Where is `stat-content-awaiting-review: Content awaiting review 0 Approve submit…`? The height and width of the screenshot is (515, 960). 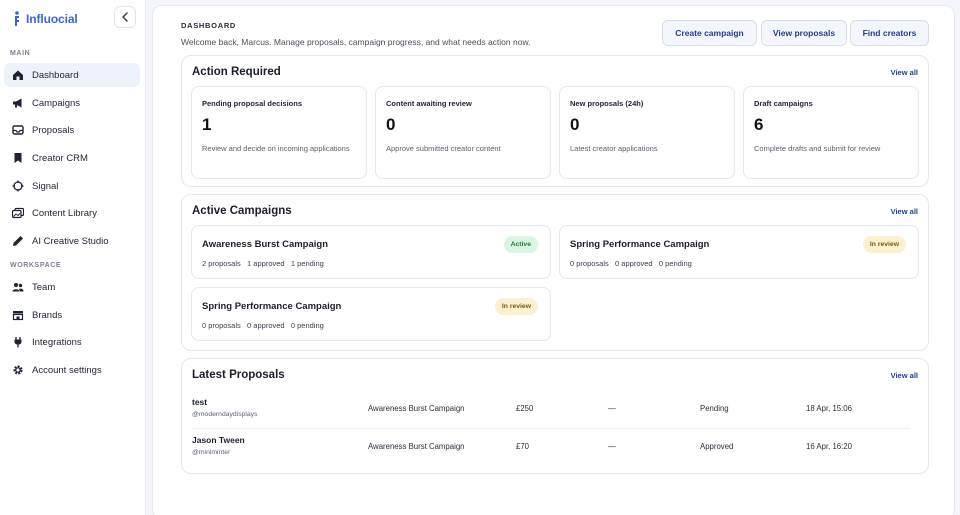 stat-content-awaiting-review: Content awaiting review 0 Approve submit… is located at coordinates (463, 132).